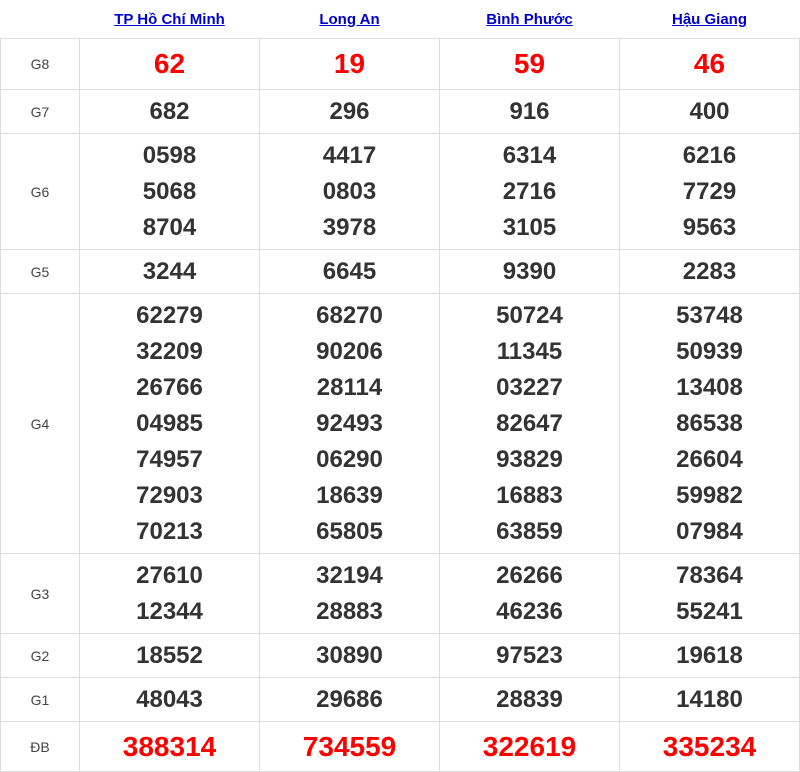 This screenshot has height=772, width=800. Describe the element at coordinates (169, 387) in the screenshot. I see `result-number: 26766` at that location.